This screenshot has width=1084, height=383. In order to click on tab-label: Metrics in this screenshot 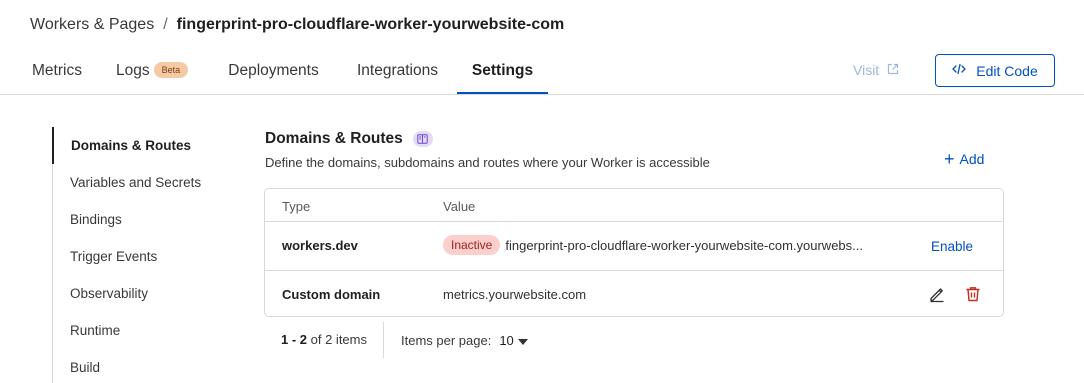, I will do `click(57, 70)`.